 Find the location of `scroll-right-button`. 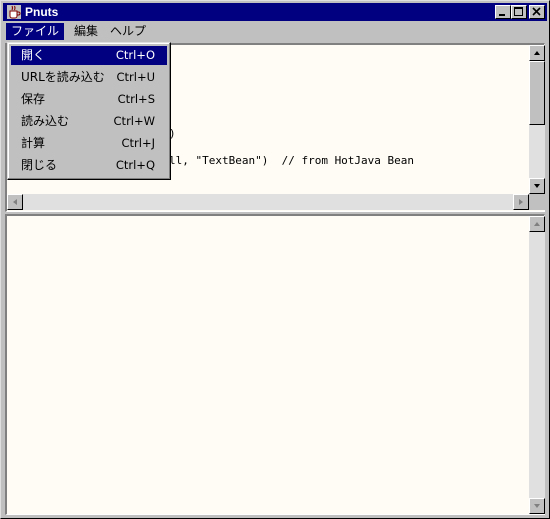

scroll-right-button is located at coordinates (521, 202).